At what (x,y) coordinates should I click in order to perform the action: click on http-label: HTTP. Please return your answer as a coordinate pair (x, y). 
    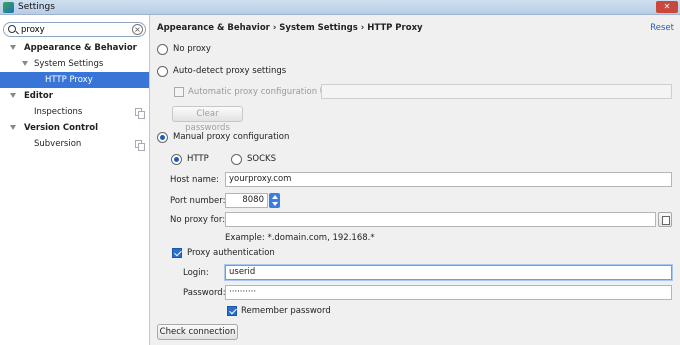
    Looking at the image, I should click on (198, 159).